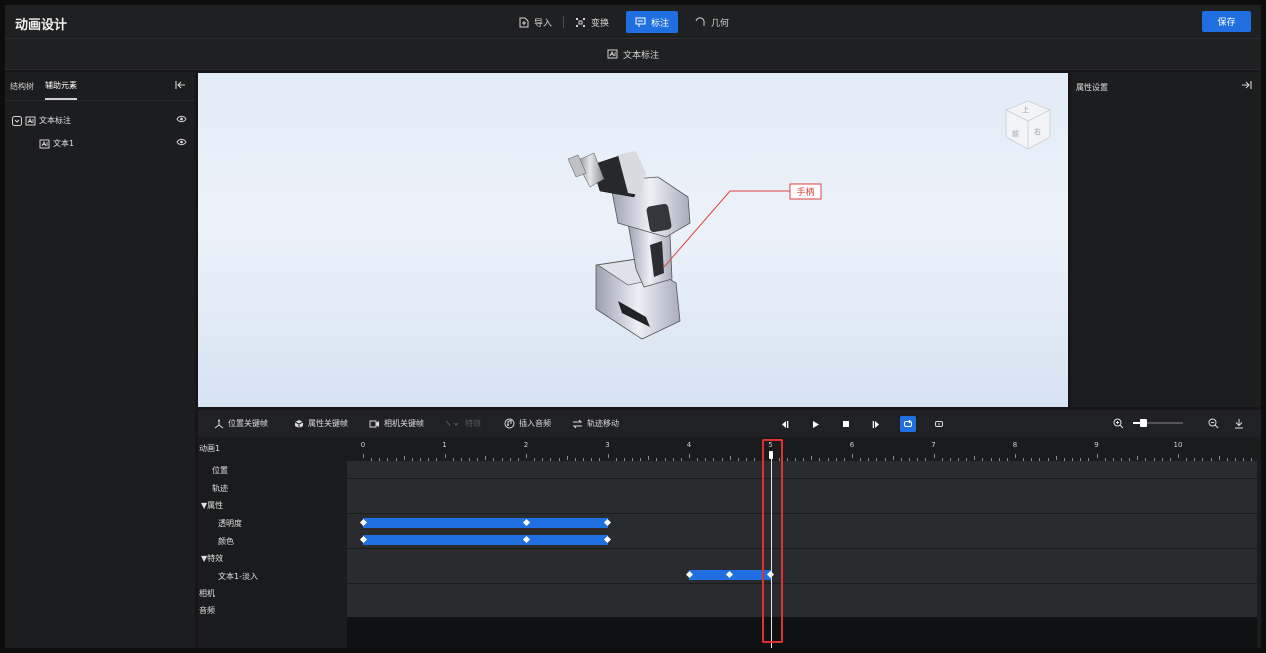 The width and height of the screenshot is (1266, 653). I want to click on element-tree: 文本标注 文本1, so click(100, 128).